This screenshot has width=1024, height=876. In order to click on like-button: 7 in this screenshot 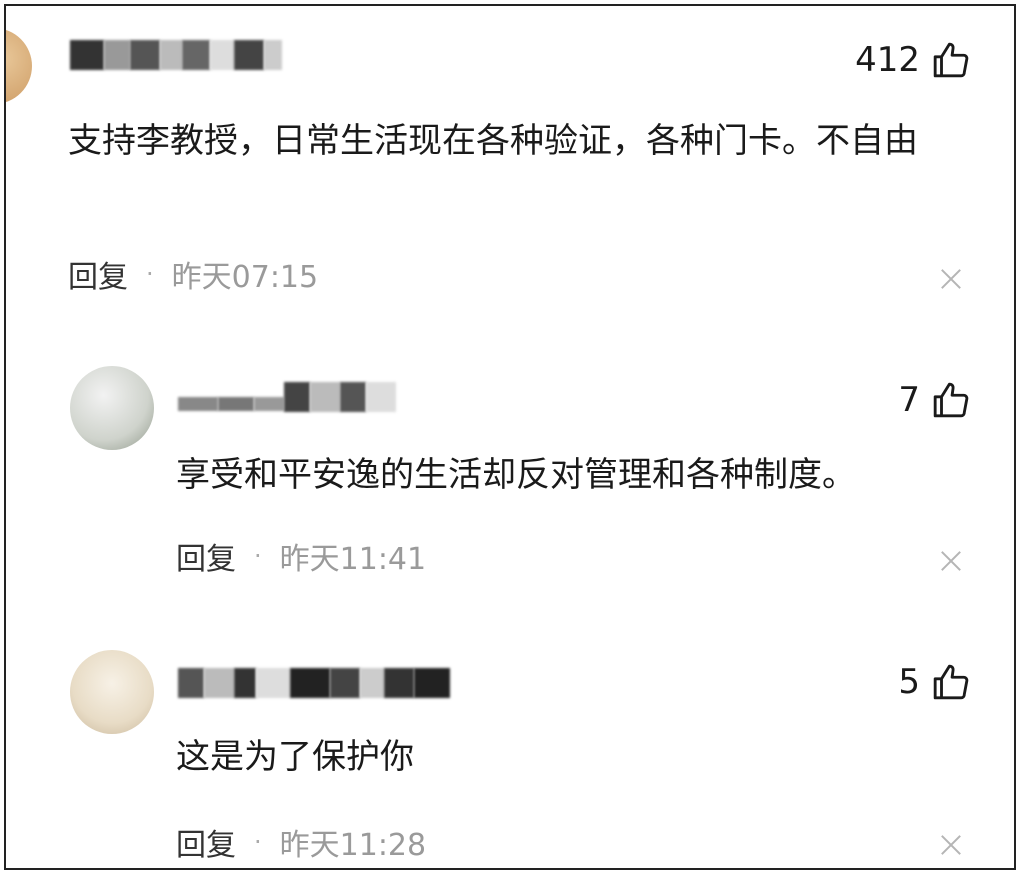, I will do `click(934, 400)`.